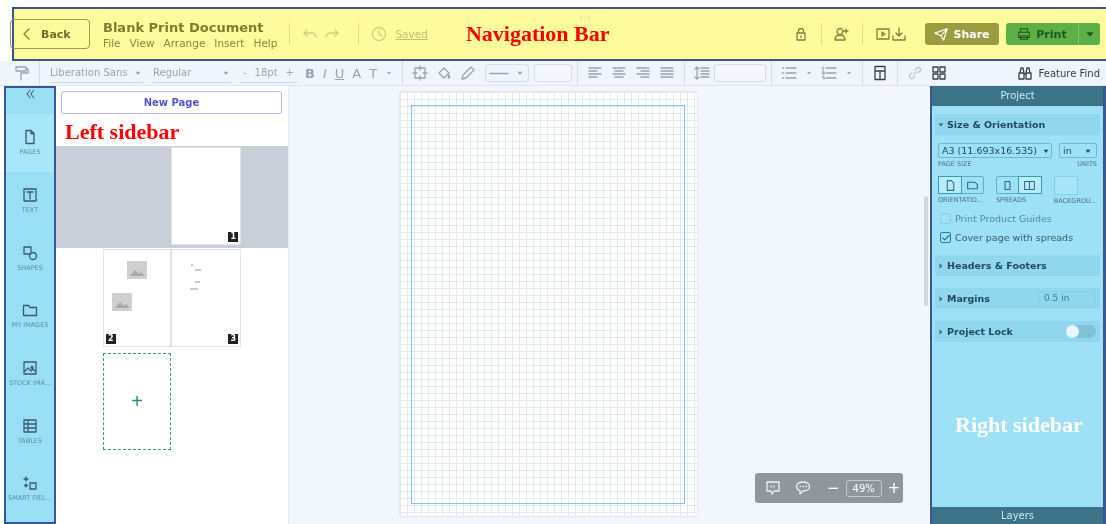 The height and width of the screenshot is (524, 1106). Describe the element at coordinates (950, 185) in the screenshot. I see `portrait-button` at that location.